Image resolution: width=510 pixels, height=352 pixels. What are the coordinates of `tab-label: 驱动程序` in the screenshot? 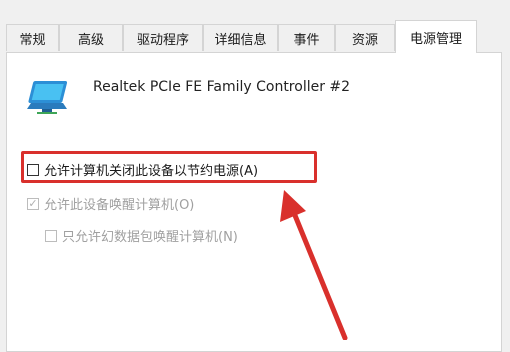 It's located at (162, 40).